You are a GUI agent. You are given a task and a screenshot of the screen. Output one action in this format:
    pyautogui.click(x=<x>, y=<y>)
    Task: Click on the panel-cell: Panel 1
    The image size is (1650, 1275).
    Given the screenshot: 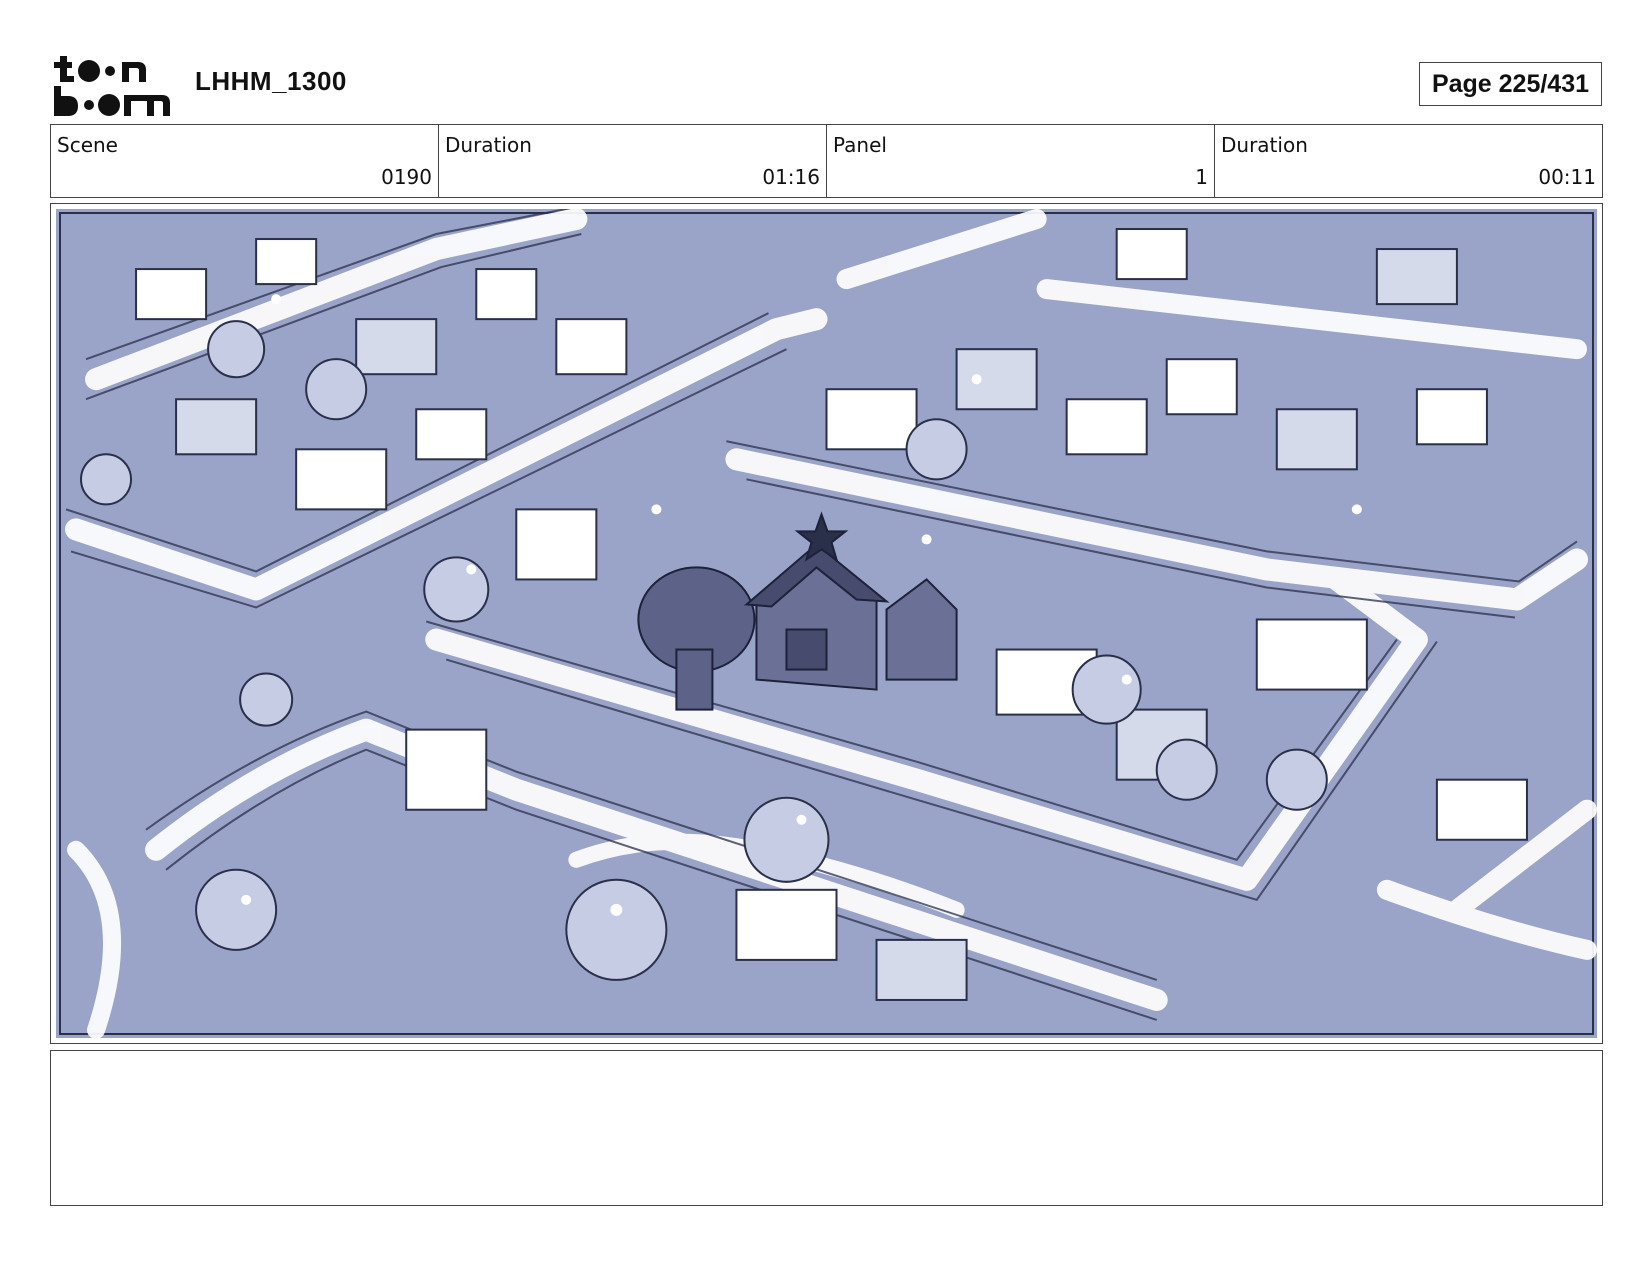 What is the action you would take?
    pyautogui.click(x=1021, y=161)
    